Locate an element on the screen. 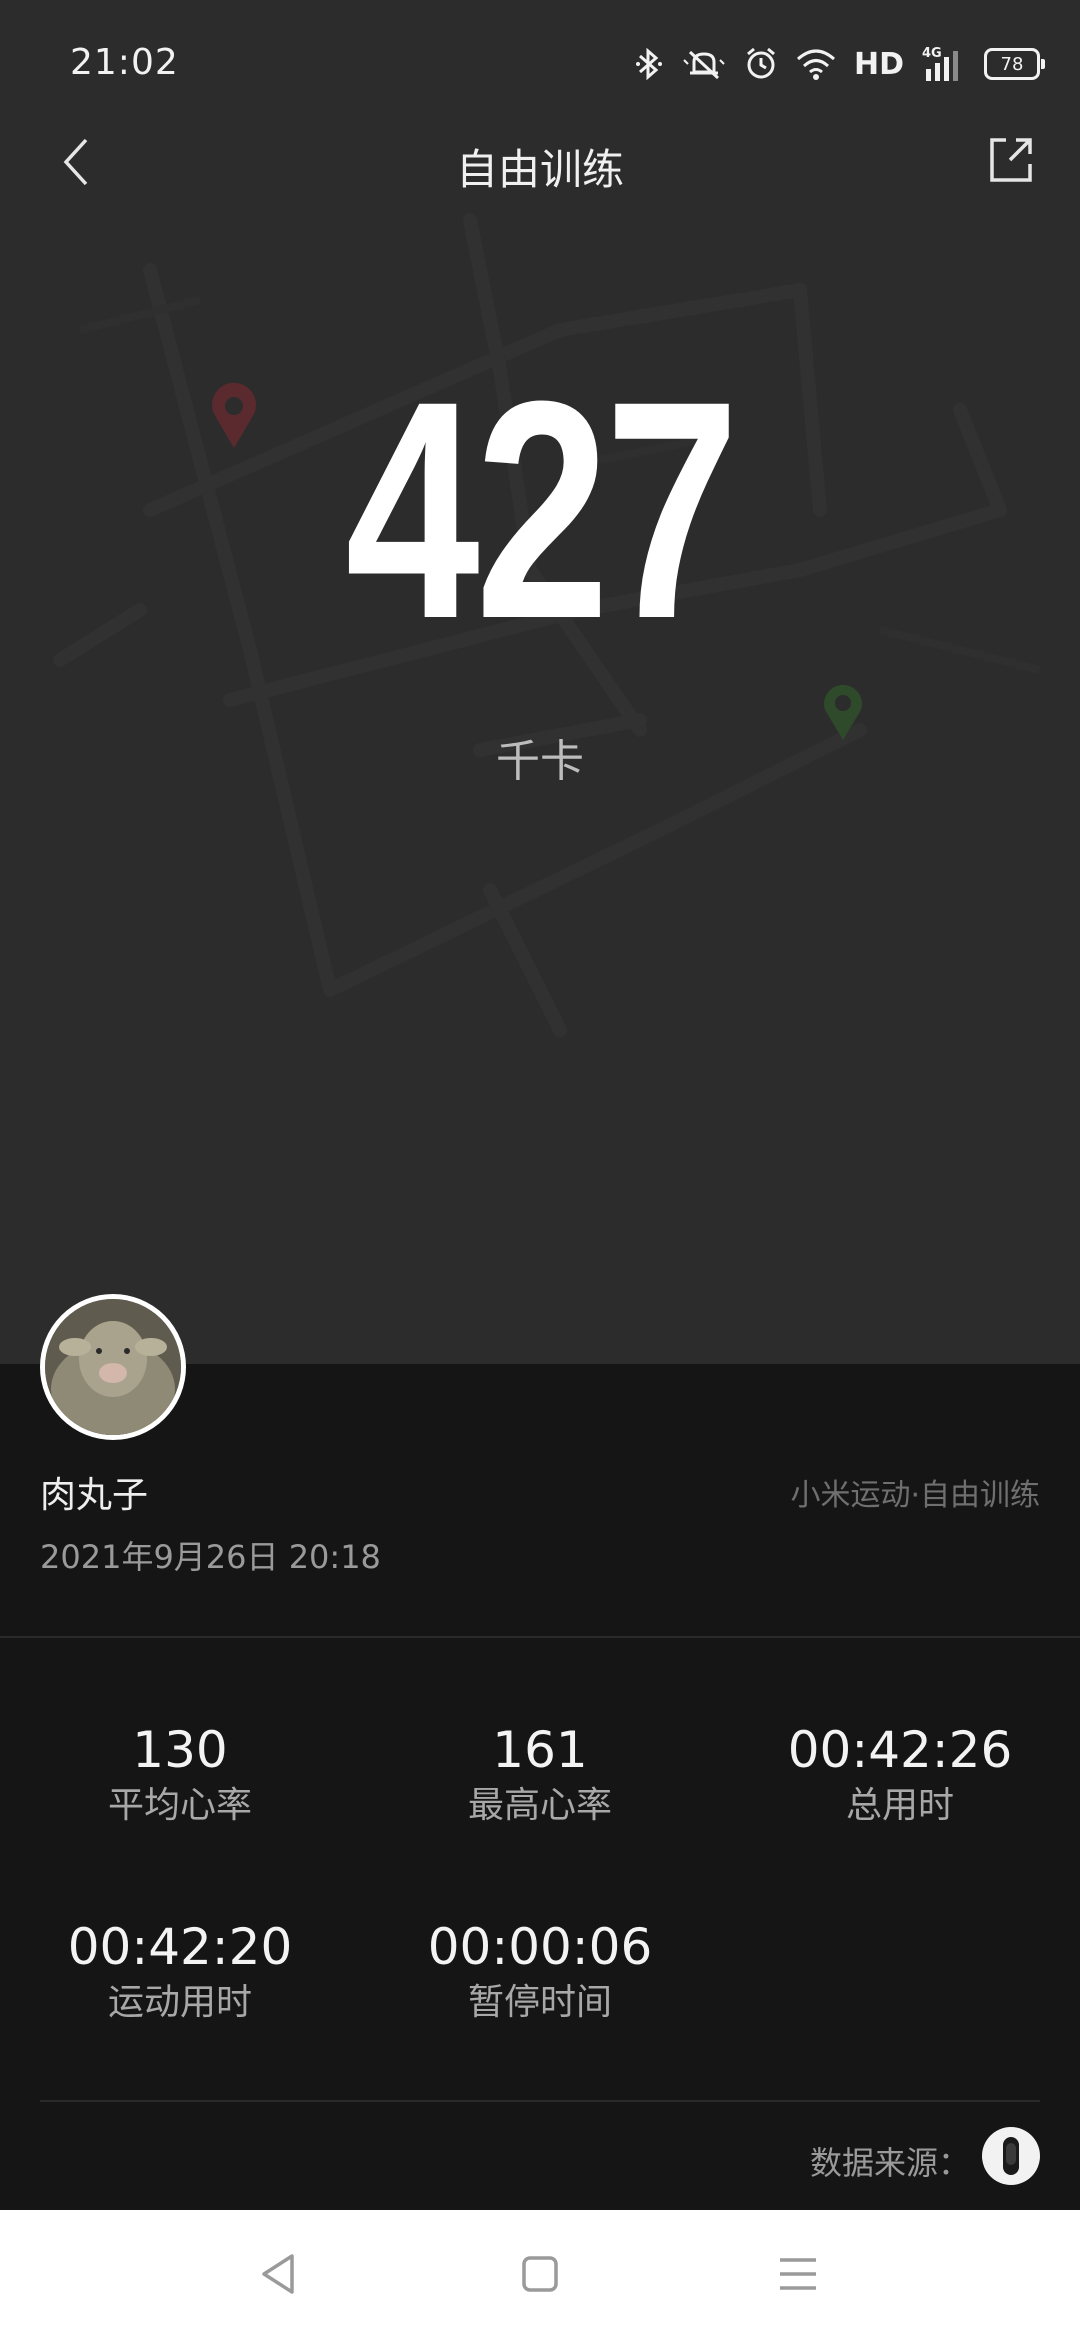 The image size is (1080, 2339). share-button is located at coordinates (1010, 160).